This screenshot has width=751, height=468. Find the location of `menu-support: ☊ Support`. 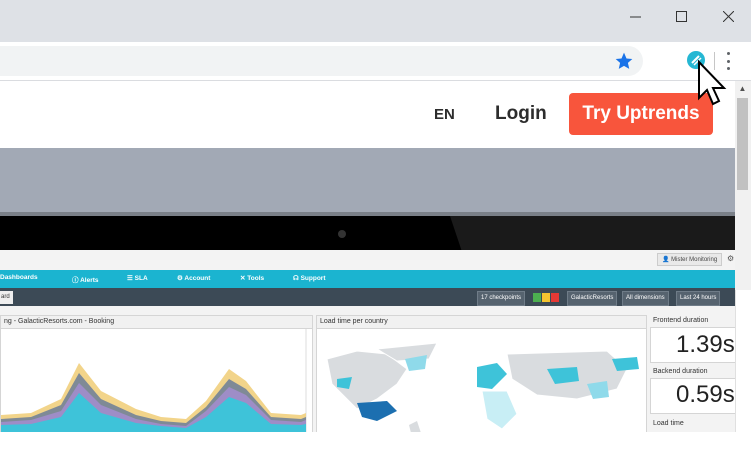

menu-support: ☊ Support is located at coordinates (309, 278).